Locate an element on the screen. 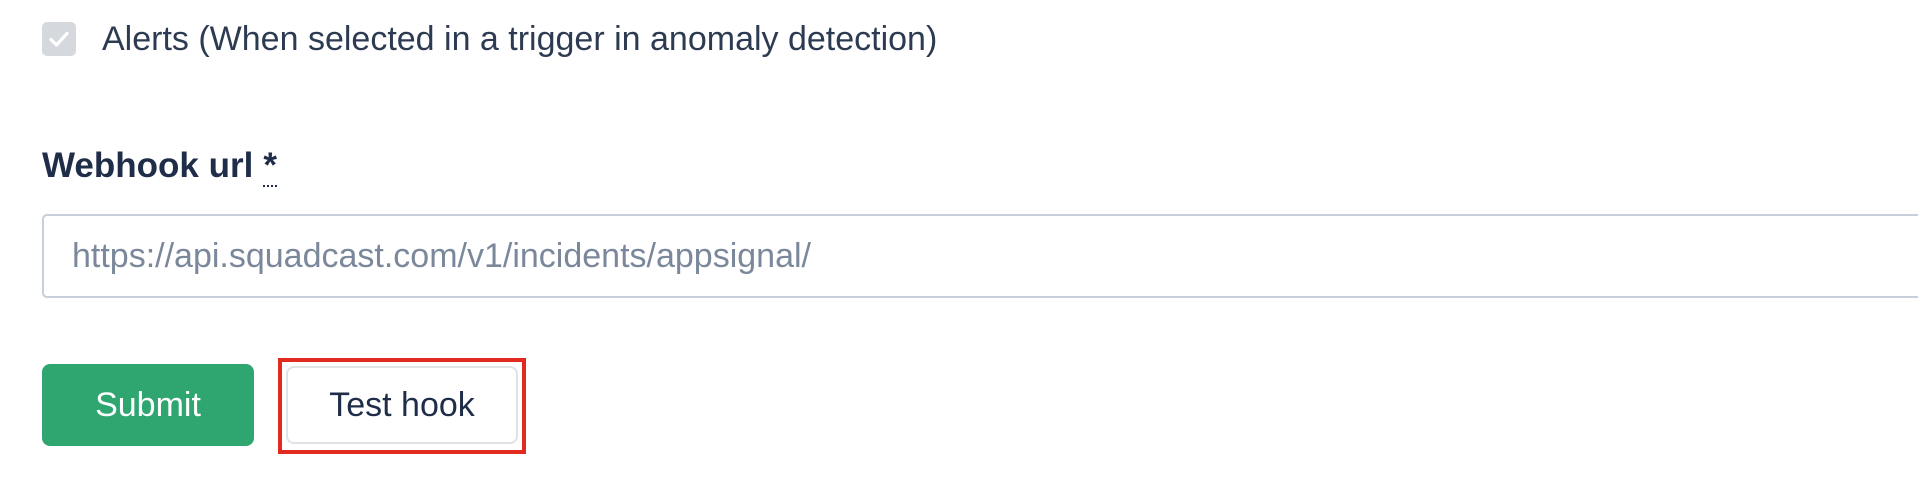 The width and height of the screenshot is (1918, 484). alerts-checkbox is located at coordinates (59, 39).